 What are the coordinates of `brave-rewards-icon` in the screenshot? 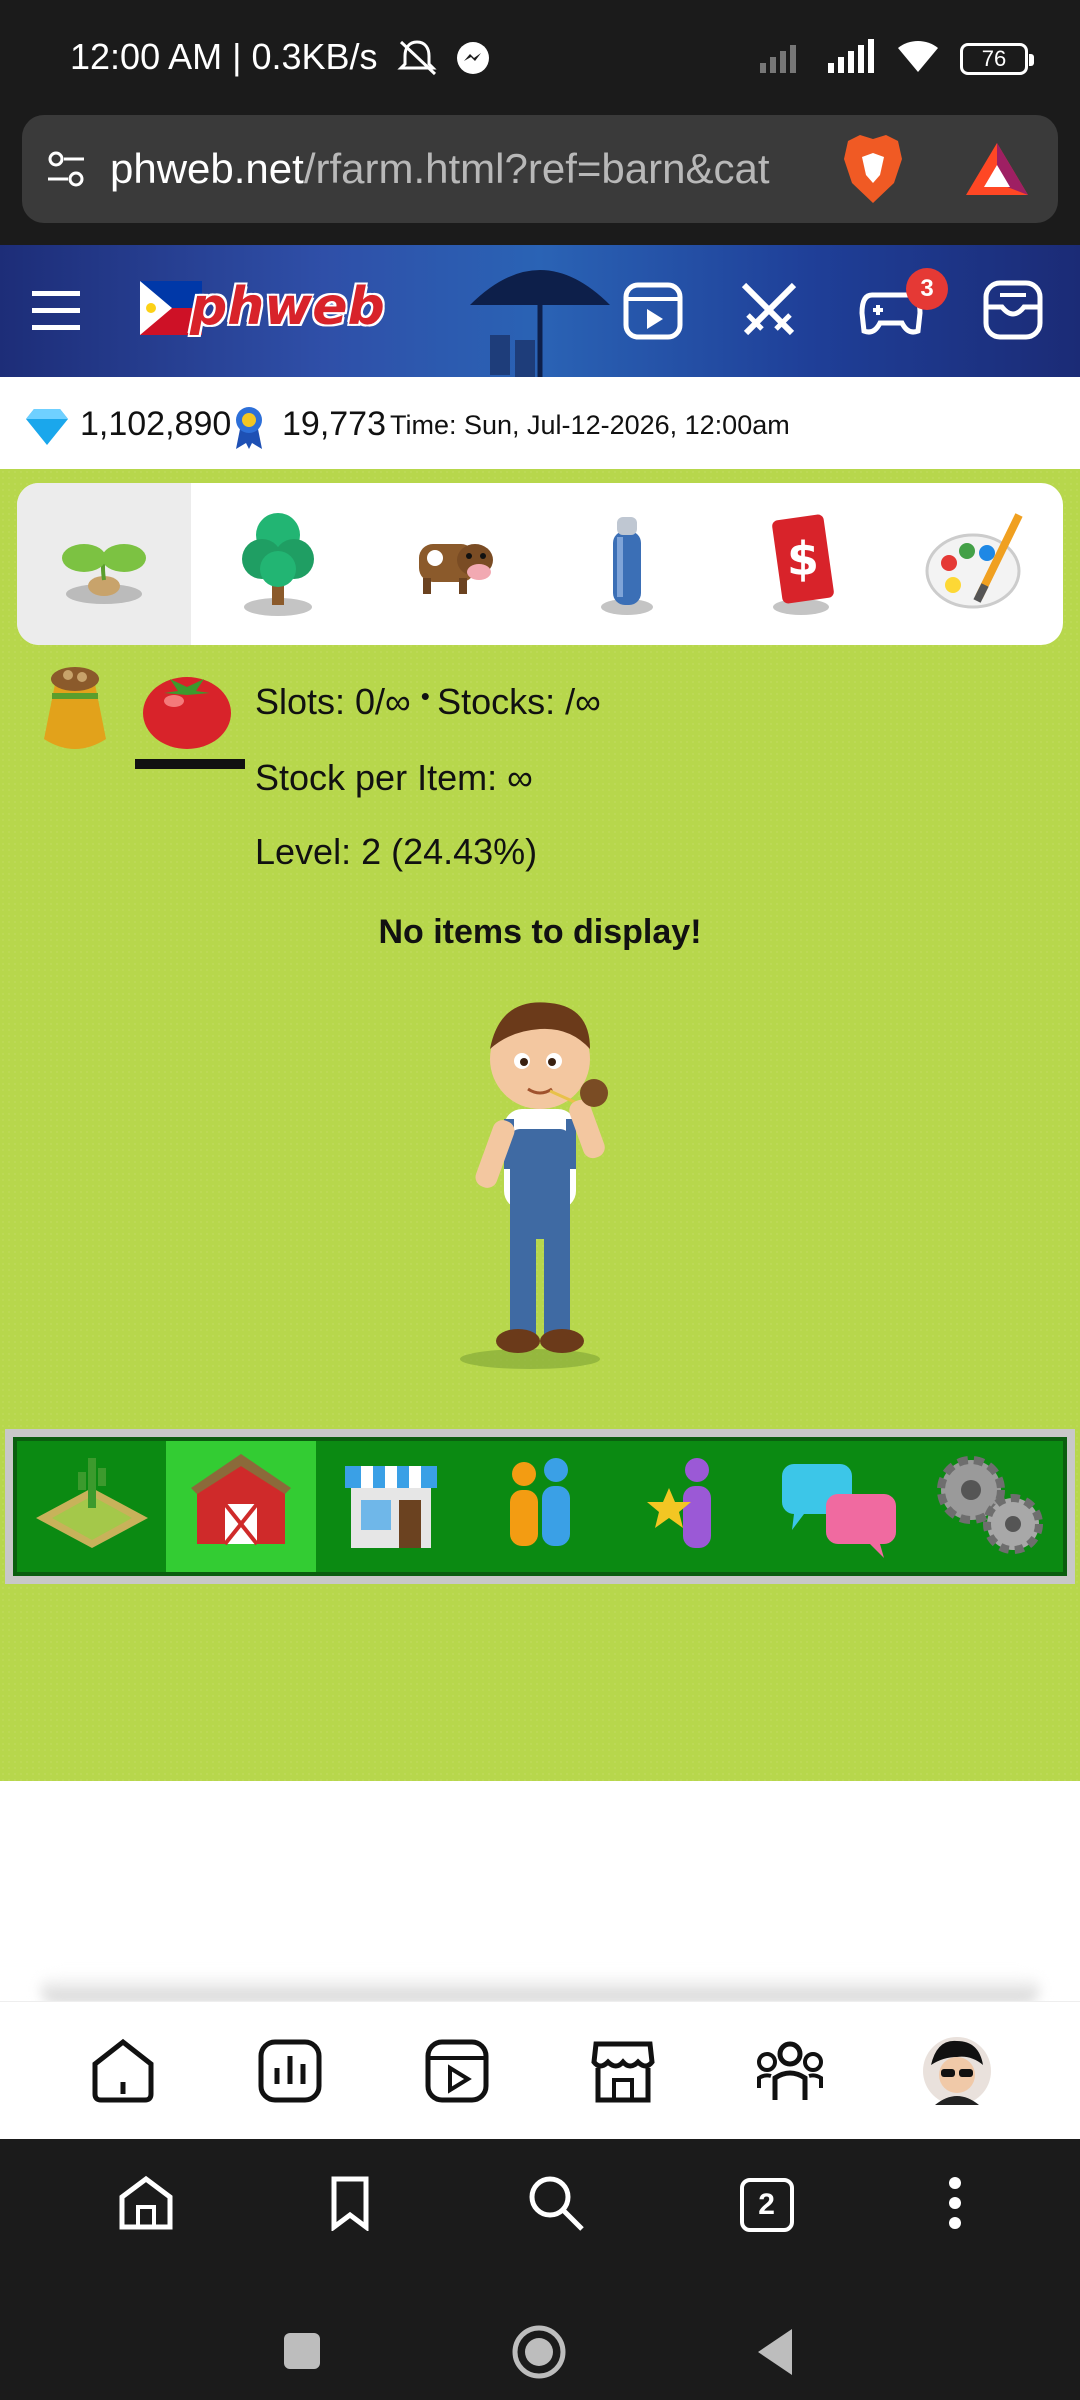 It's located at (997, 171).